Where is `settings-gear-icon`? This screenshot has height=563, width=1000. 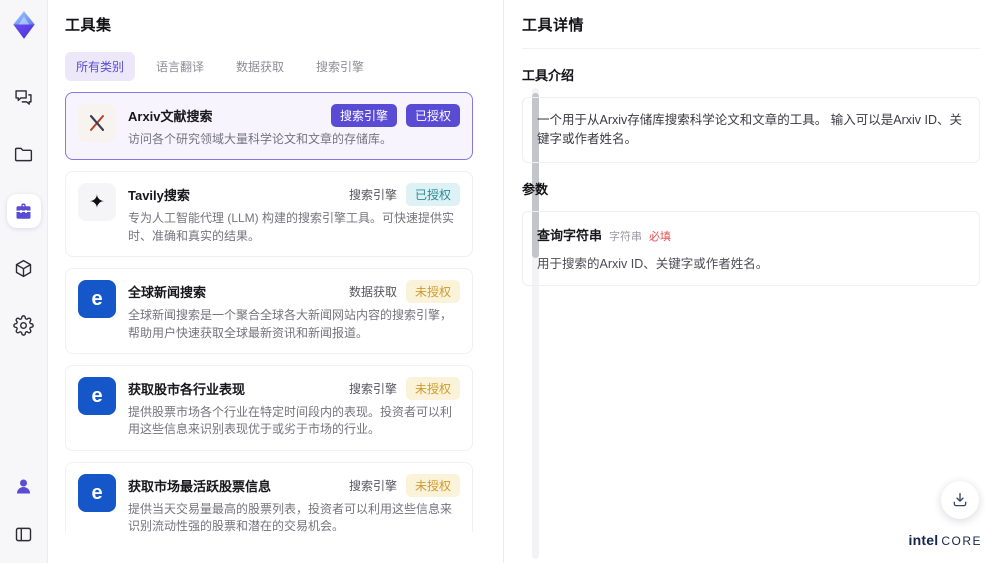
settings-gear-icon is located at coordinates (24, 325).